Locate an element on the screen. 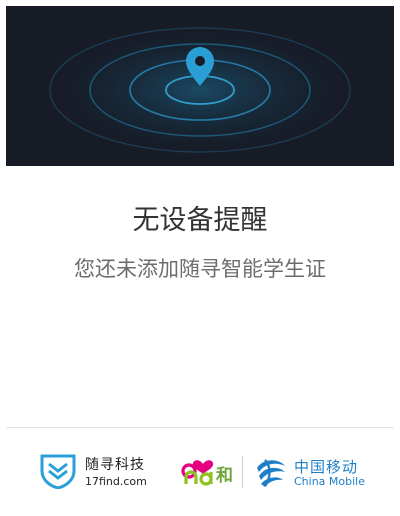 The image size is (400, 516). china-mobile-logo-icon is located at coordinates (271, 473).